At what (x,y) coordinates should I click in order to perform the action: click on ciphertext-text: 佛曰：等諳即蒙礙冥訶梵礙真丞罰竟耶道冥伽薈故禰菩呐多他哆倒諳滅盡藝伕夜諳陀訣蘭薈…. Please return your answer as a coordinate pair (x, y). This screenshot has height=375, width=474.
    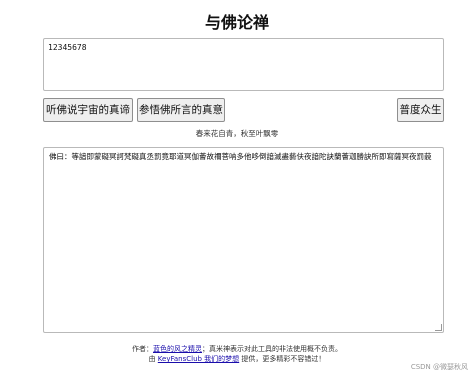
    Looking at the image, I should click on (240, 156).